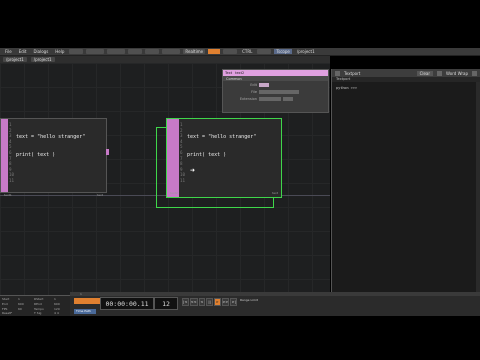 This screenshot has height=360, width=480. Describe the element at coordinates (288, 98) in the screenshot. I see `extension-menu` at that location.